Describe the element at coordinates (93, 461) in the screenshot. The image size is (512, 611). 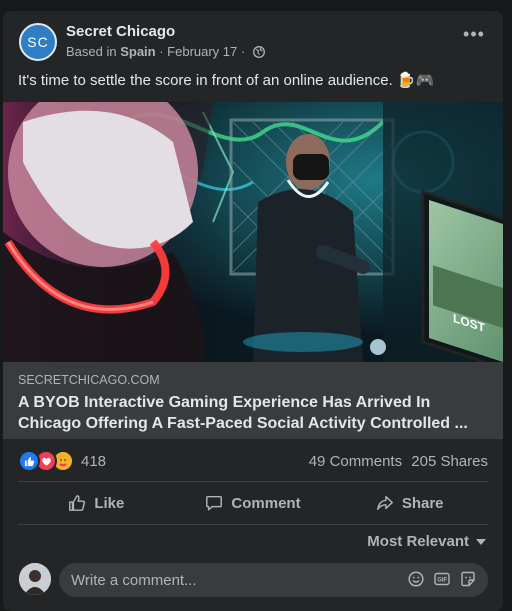
I see `reaction-count: 418` at that location.